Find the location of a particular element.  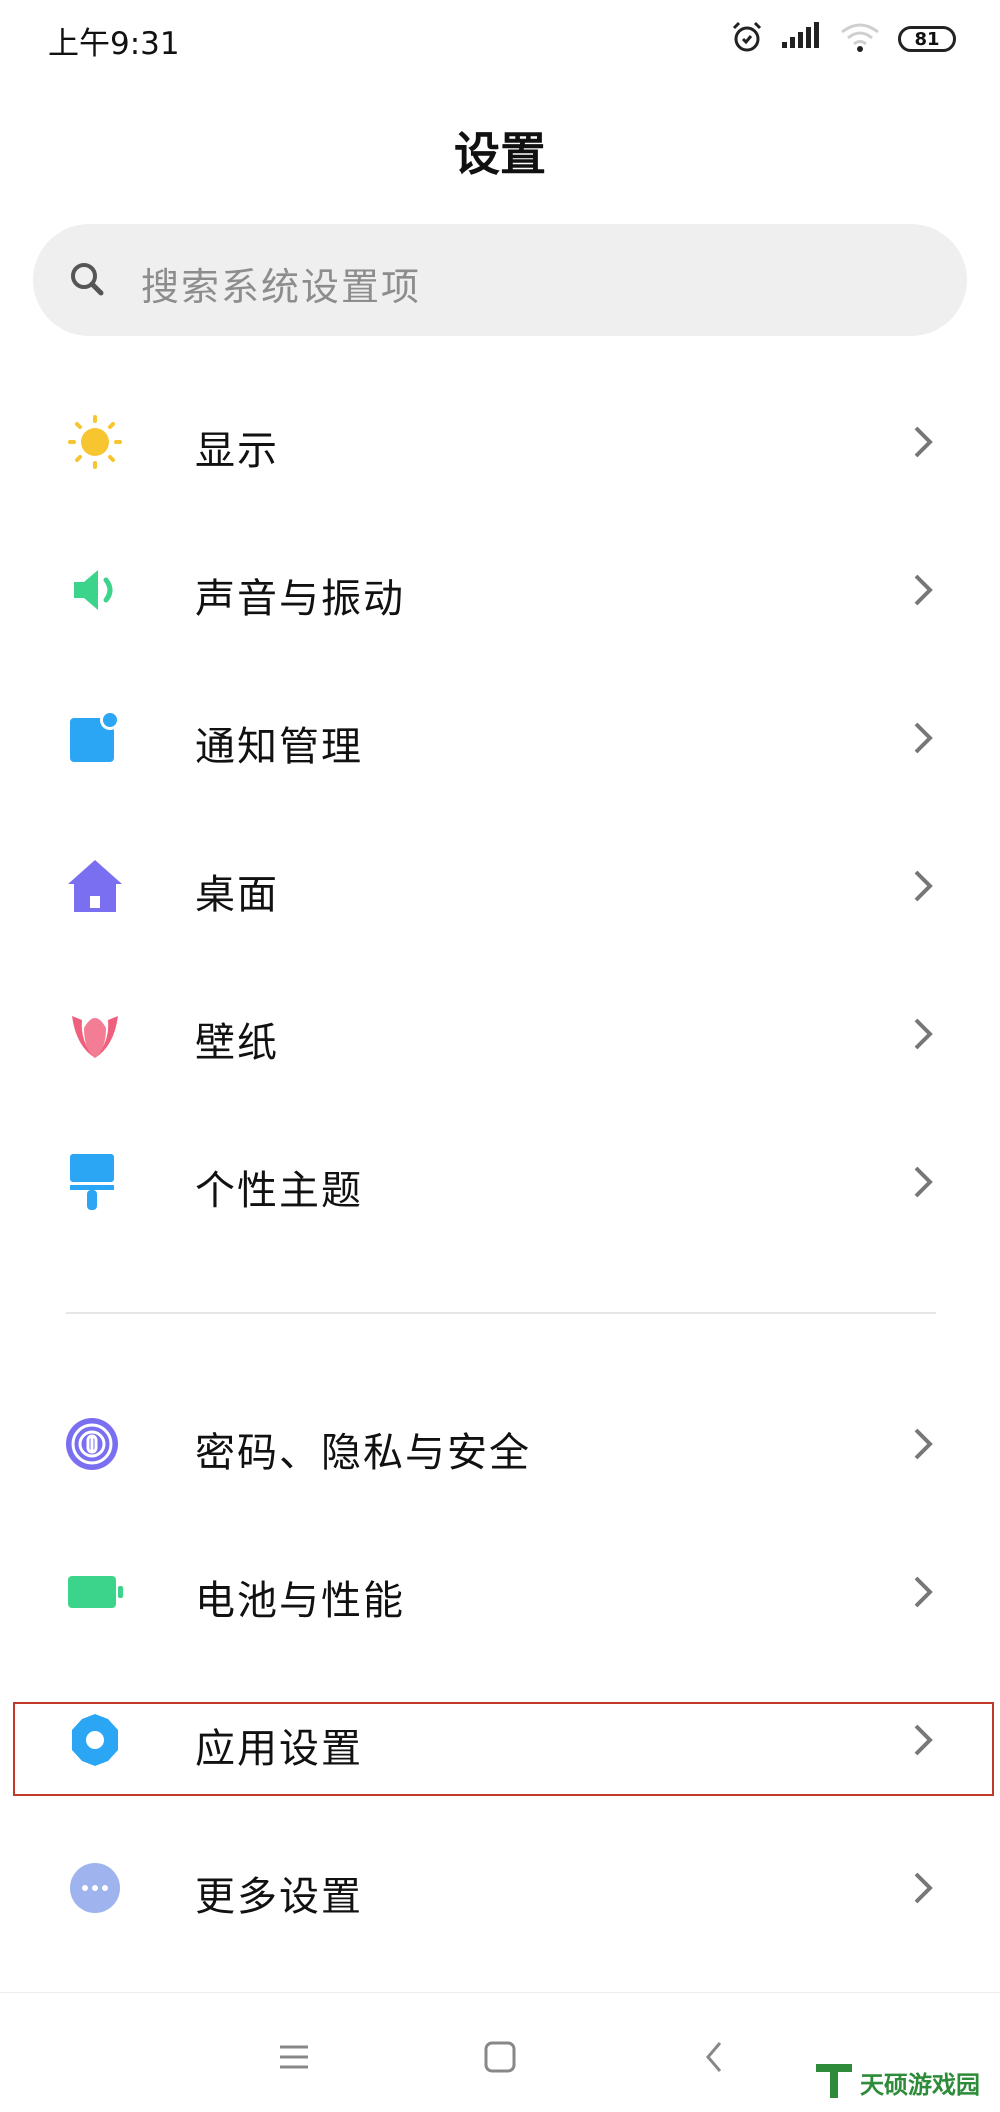

battery-indicator: 81 is located at coordinates (927, 39).